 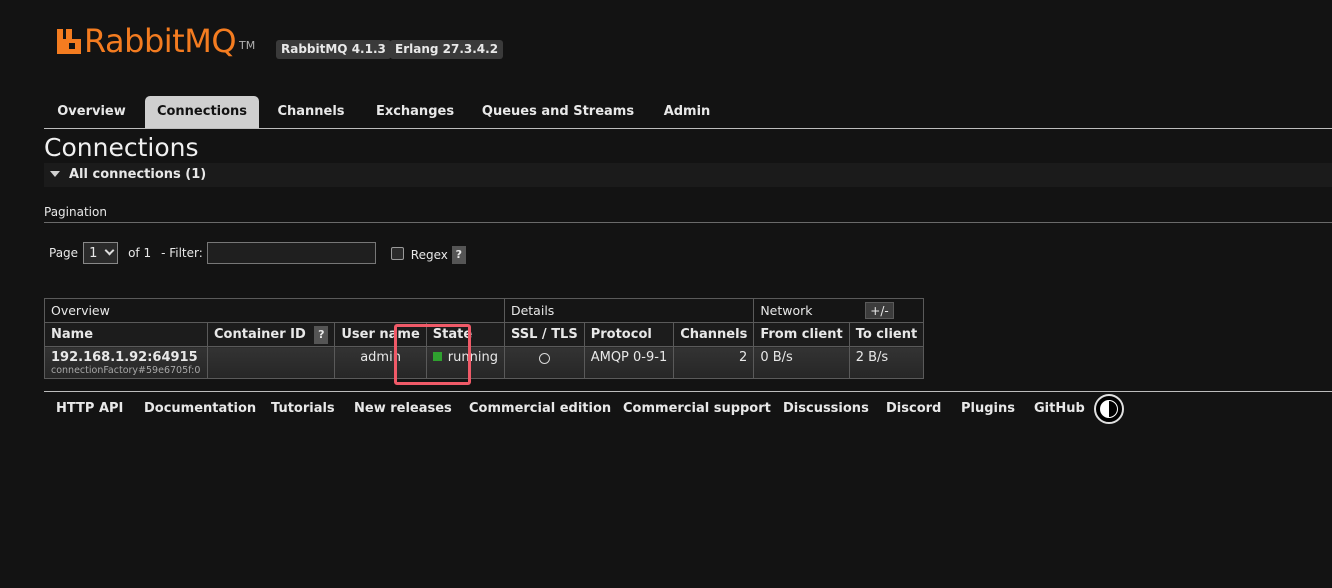 I want to click on page-title: Connections, so click(x=121, y=147).